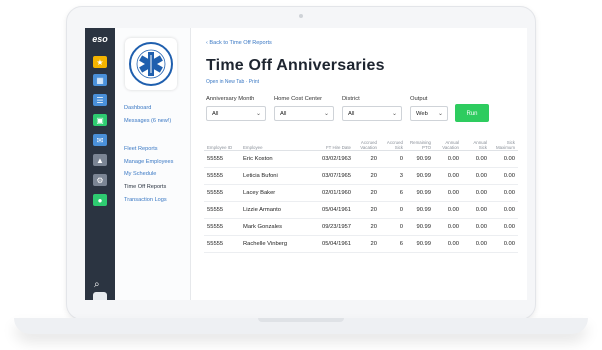  I want to click on menu-link-manage-employees: Manage Employees, so click(148, 162).